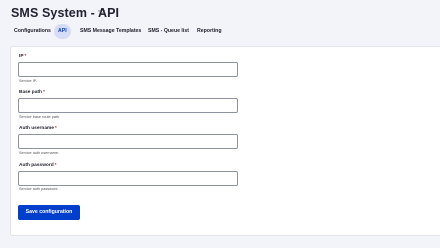 The image size is (440, 248). I want to click on base-path-label: Base path*, so click(32, 92).